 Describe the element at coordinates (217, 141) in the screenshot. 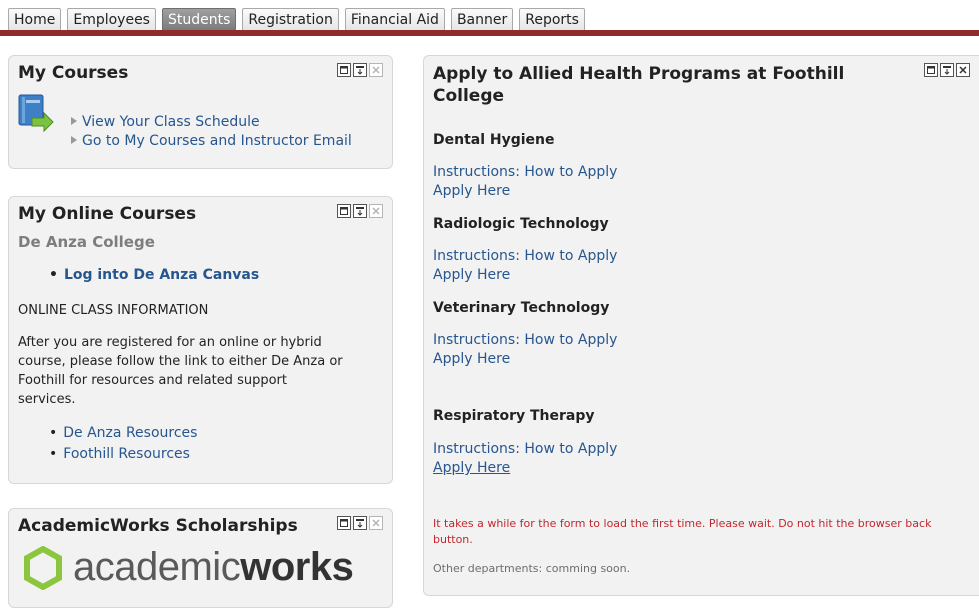

I see `link-text: Go to My Courses and Instructor Email` at that location.